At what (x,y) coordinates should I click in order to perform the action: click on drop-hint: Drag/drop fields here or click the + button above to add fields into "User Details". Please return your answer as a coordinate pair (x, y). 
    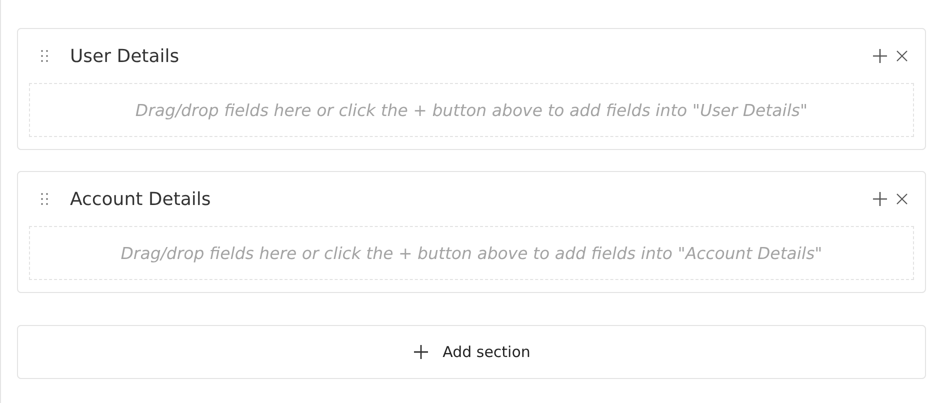
    Looking at the image, I should click on (471, 110).